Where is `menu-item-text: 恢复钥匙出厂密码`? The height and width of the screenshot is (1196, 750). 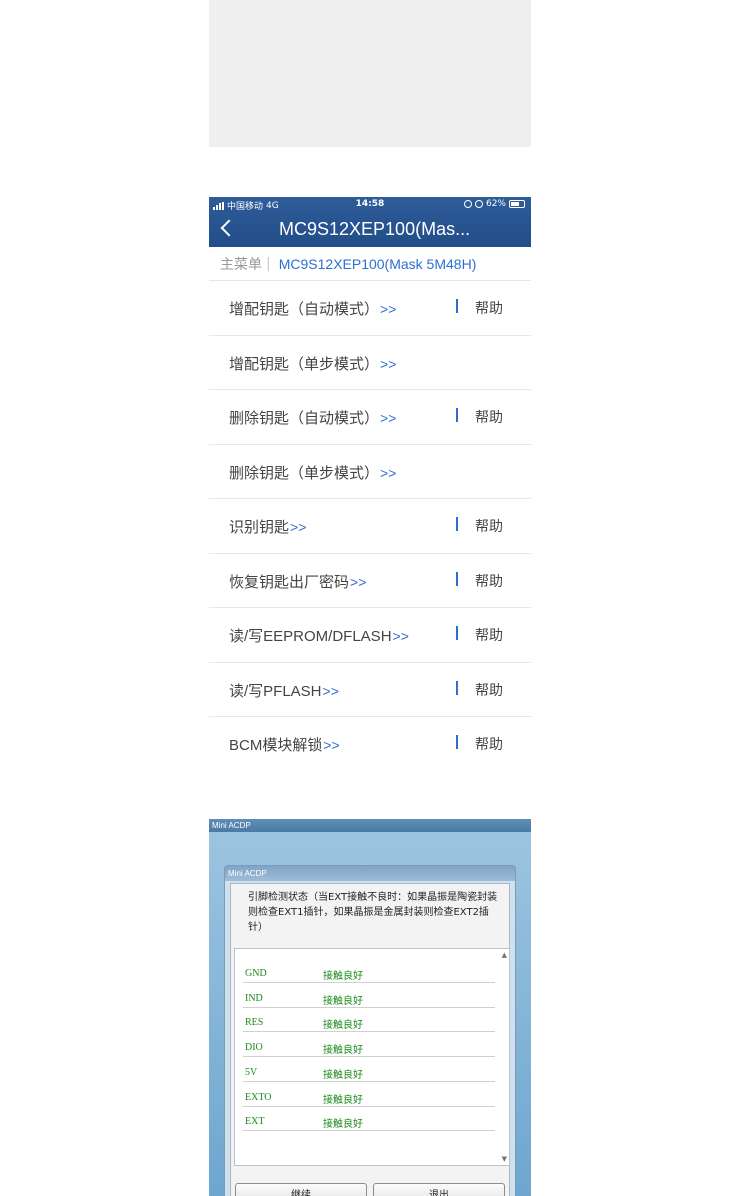
menu-item-text: 恢复钥匙出厂密码 is located at coordinates (289, 582).